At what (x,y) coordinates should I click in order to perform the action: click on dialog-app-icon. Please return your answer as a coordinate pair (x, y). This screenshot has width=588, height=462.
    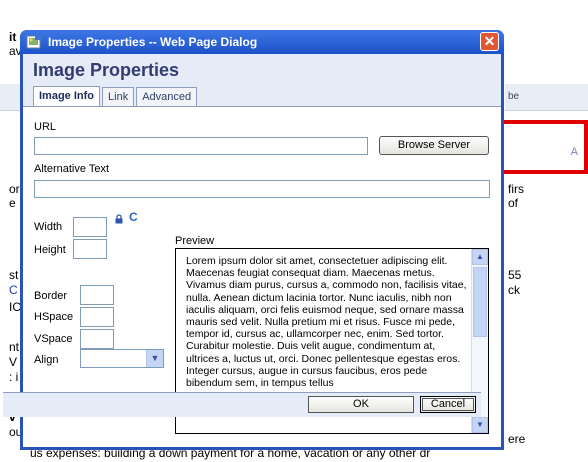
    Looking at the image, I should click on (34, 41).